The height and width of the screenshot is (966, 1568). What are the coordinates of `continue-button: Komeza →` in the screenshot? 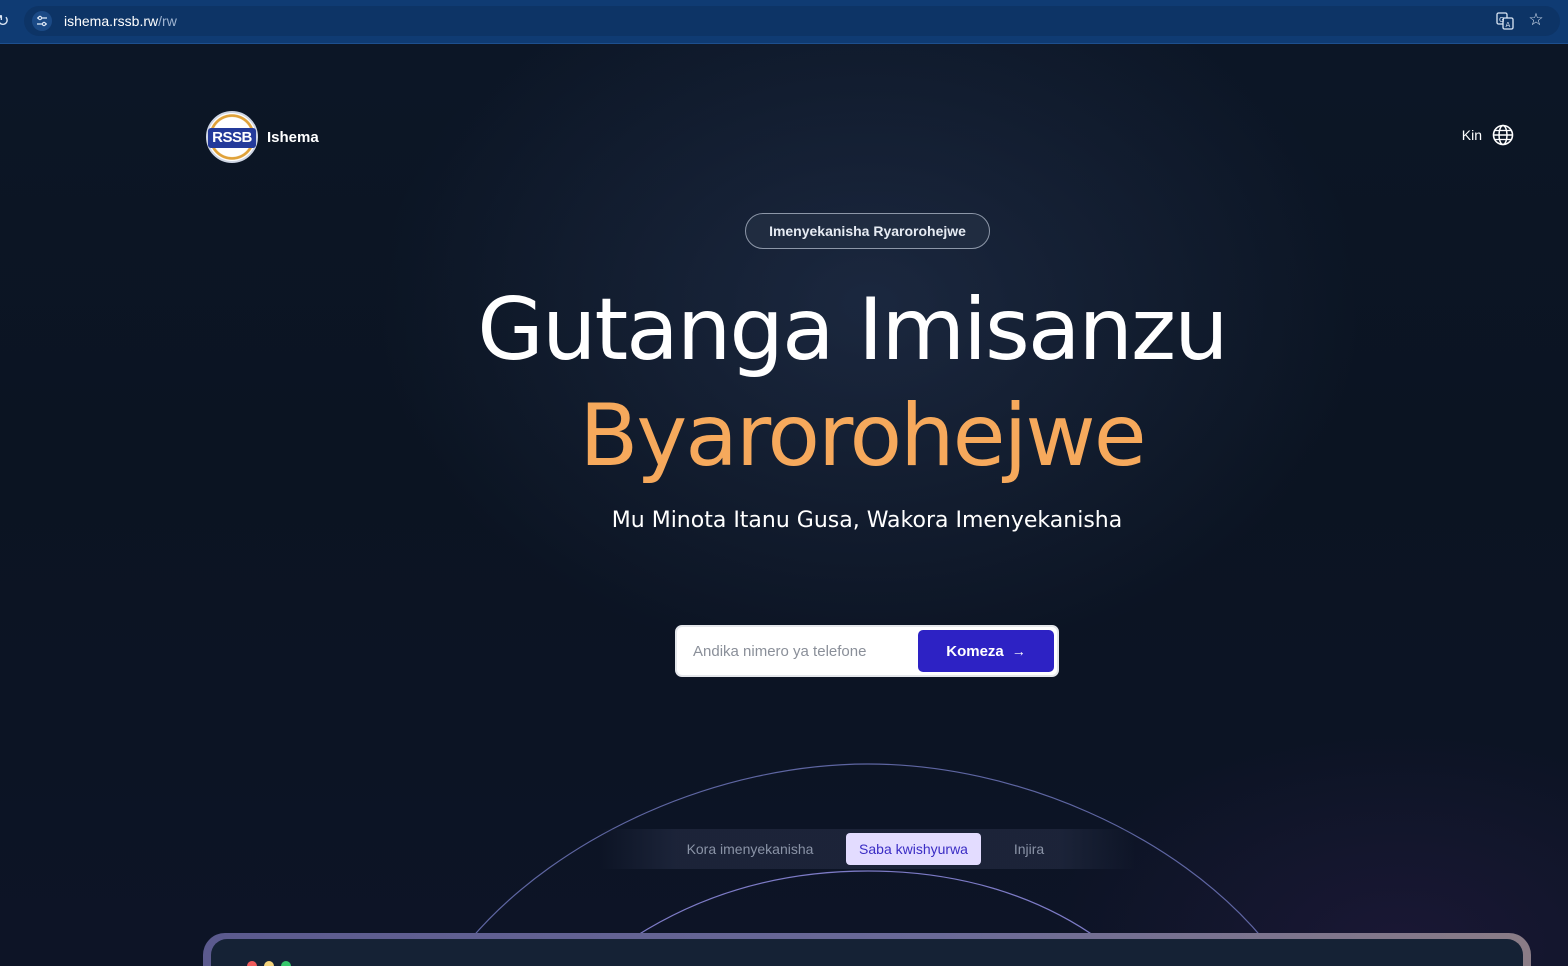 It's located at (986, 651).